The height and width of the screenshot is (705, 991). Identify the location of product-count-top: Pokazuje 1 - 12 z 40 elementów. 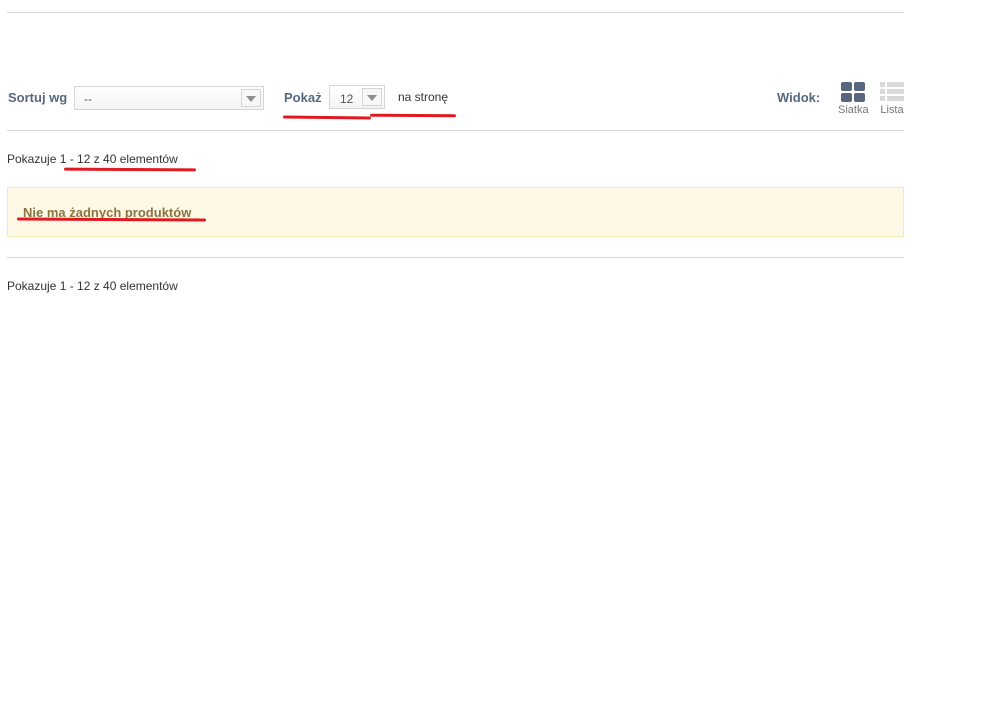
(92, 159).